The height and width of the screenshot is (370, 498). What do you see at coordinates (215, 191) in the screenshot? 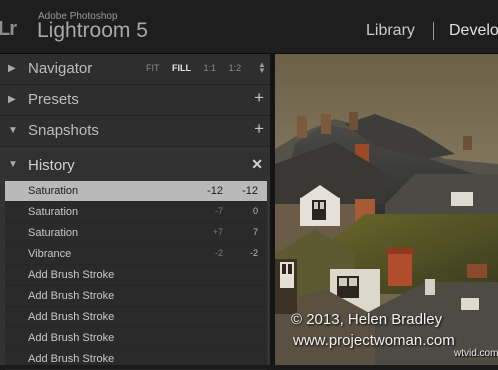
I see `history-step-delta: -12` at bounding box center [215, 191].